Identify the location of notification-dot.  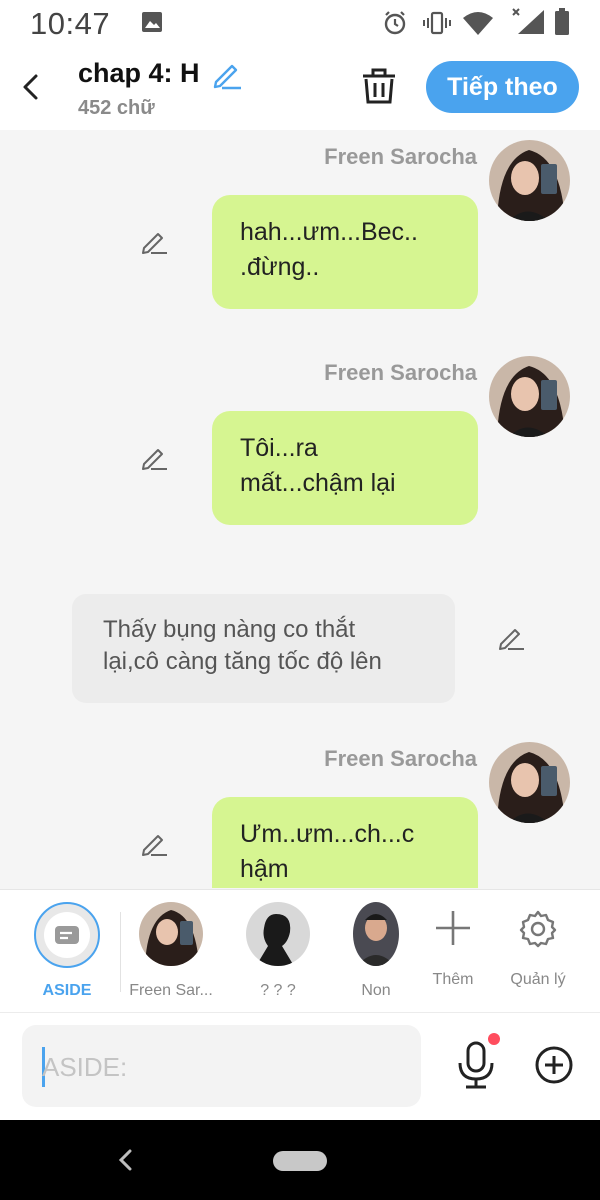
(494, 1039).